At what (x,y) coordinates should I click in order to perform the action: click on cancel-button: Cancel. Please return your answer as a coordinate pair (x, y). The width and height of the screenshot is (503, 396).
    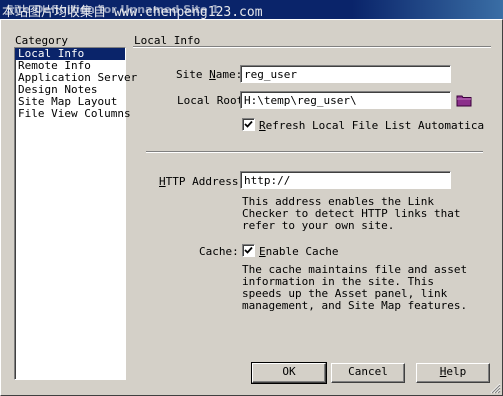
    Looking at the image, I should click on (368, 373).